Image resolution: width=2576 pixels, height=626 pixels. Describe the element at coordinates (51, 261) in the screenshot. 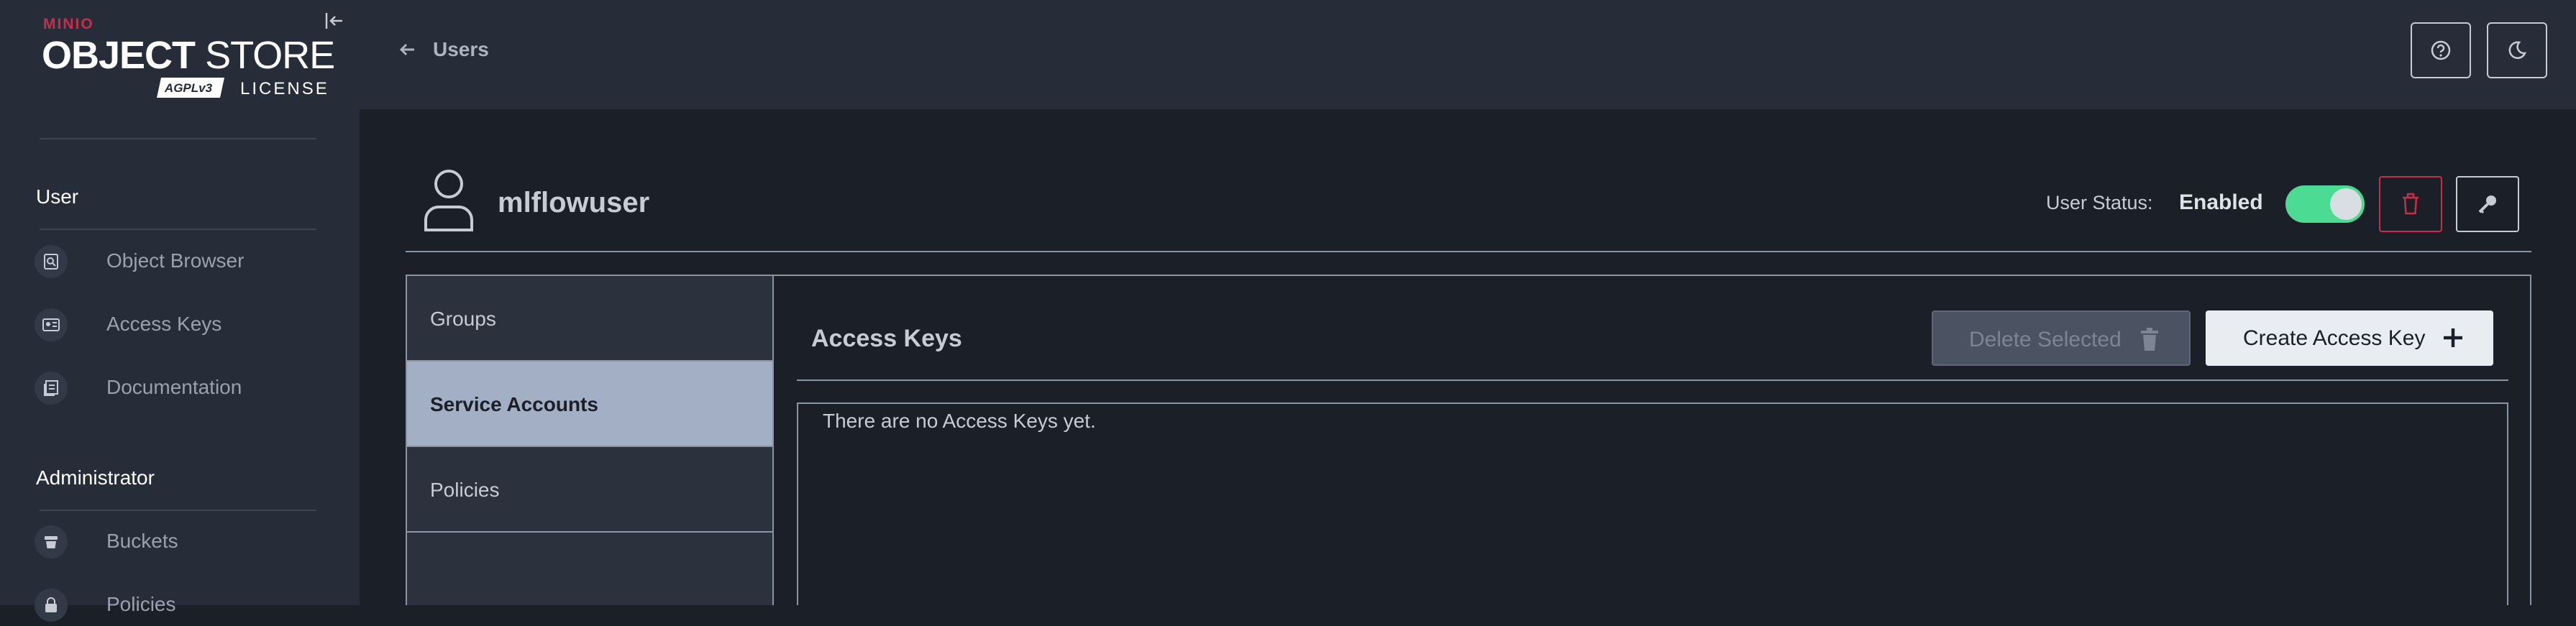

I see `object-browser-icon` at that location.